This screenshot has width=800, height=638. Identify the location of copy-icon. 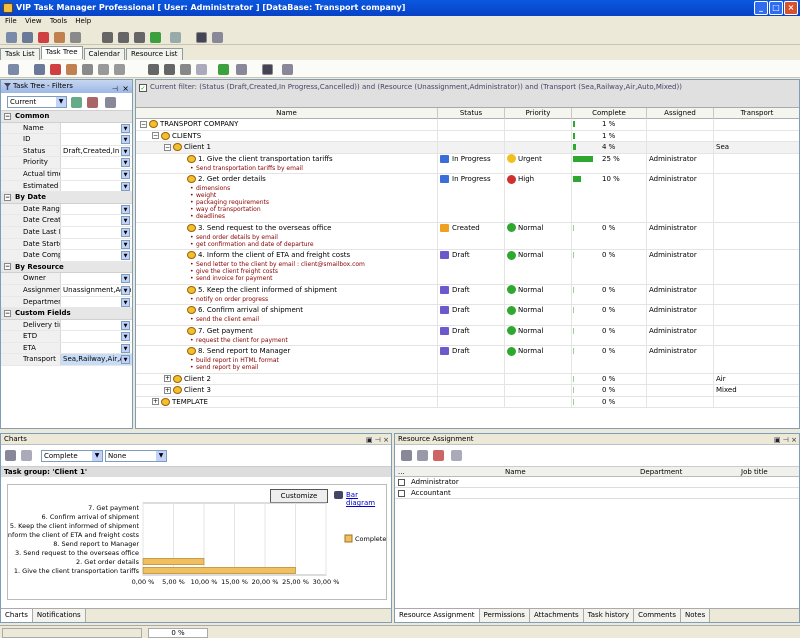
(75, 37).